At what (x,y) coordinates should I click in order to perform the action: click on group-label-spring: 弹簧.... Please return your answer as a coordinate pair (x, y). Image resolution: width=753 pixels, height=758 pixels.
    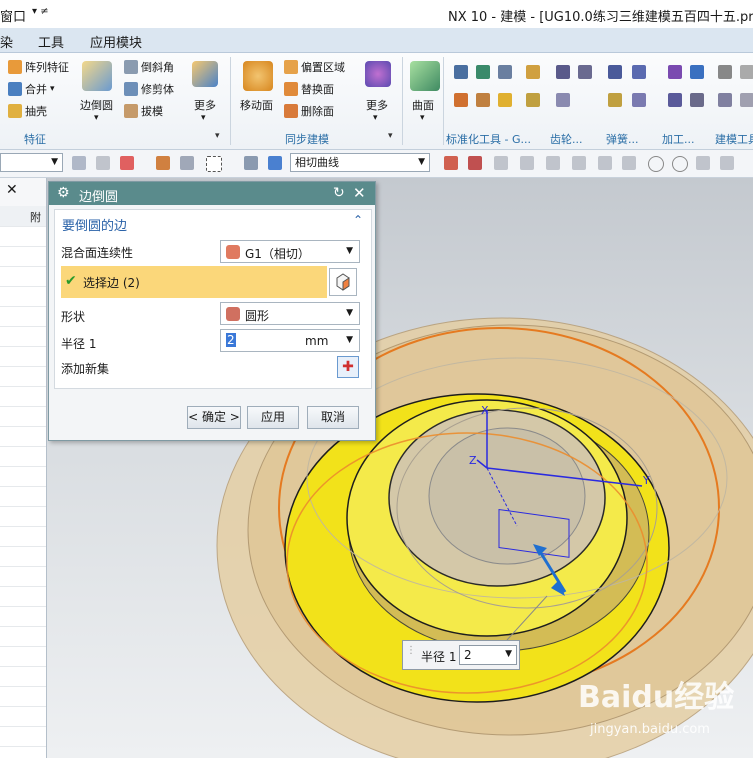
    Looking at the image, I should click on (622, 139).